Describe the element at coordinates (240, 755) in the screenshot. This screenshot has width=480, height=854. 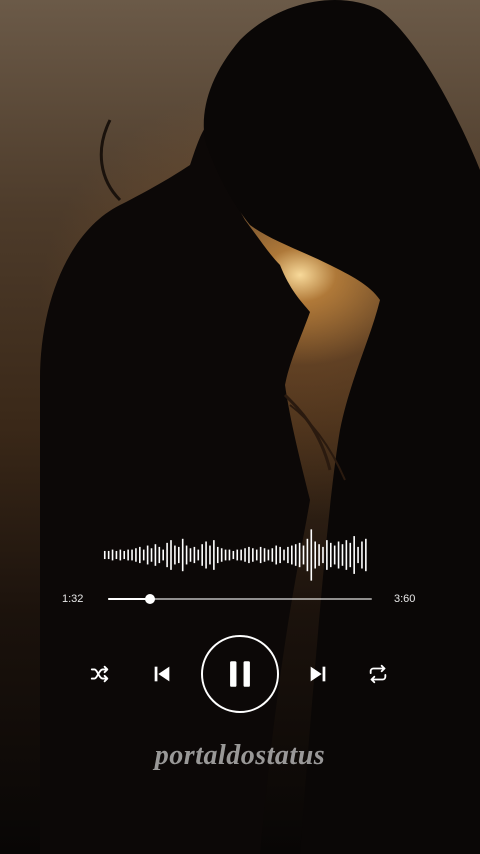
I see `watermark-text: portaldostatus` at that location.